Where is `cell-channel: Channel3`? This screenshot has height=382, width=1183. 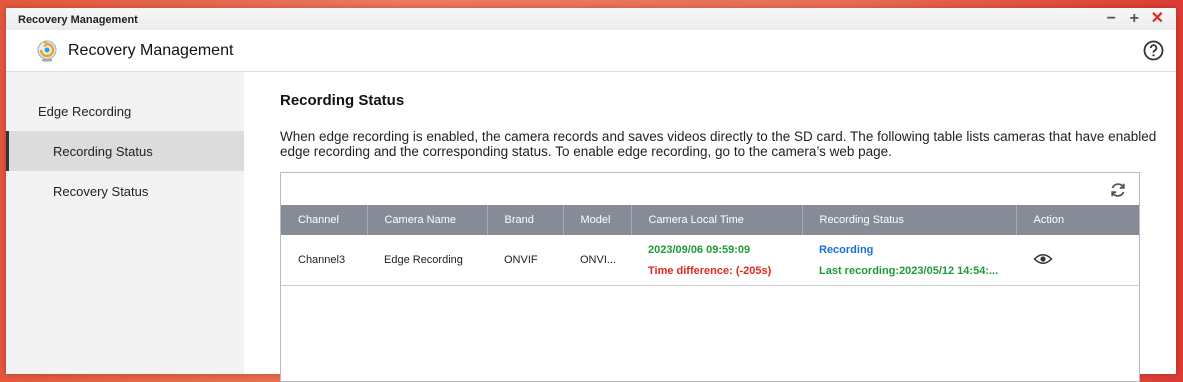 cell-channel: Channel3 is located at coordinates (324, 260).